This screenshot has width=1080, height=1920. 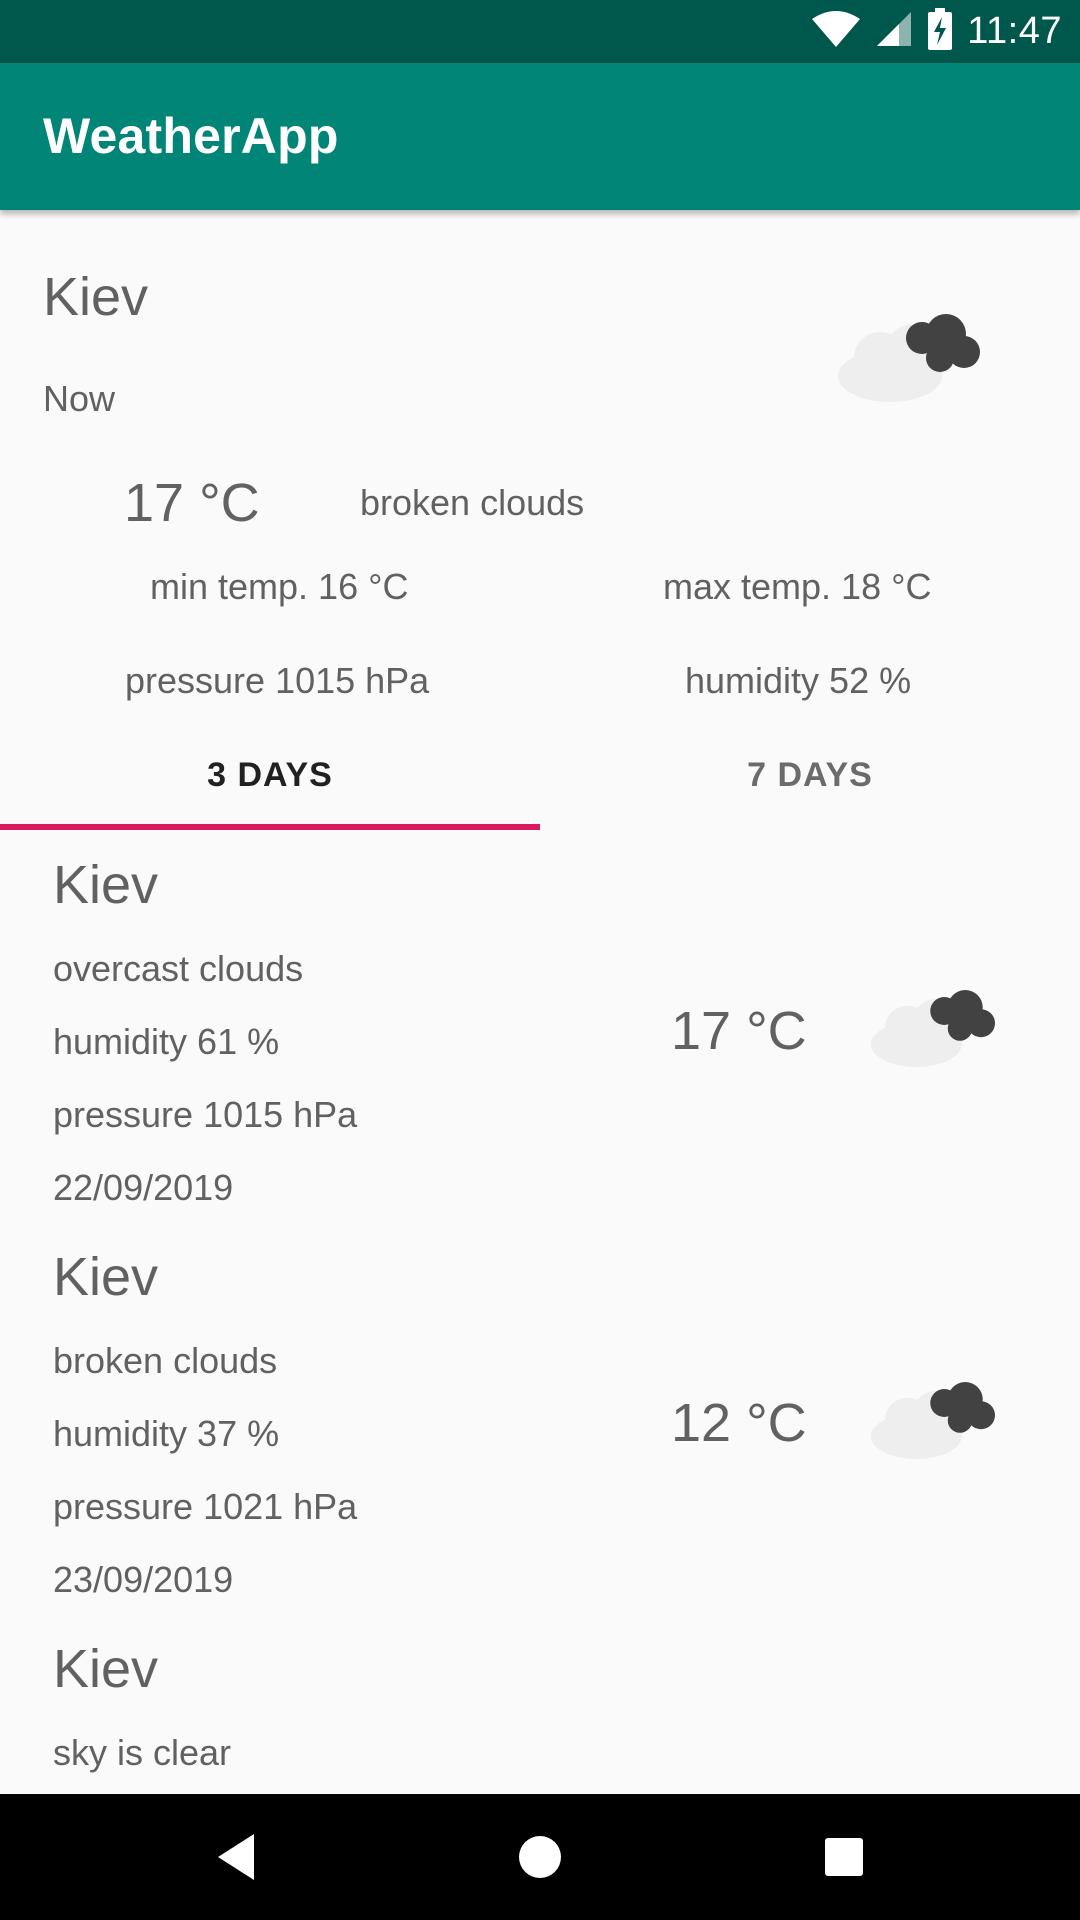 I want to click on status-icons: 11:47, so click(x=936, y=31).